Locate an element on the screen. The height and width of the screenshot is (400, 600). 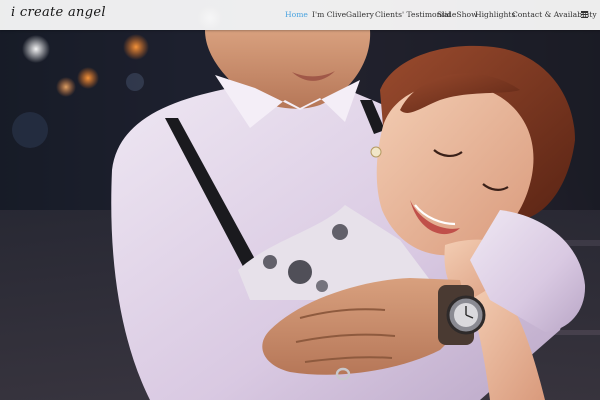
pearl-earring is located at coordinates (376, 152).